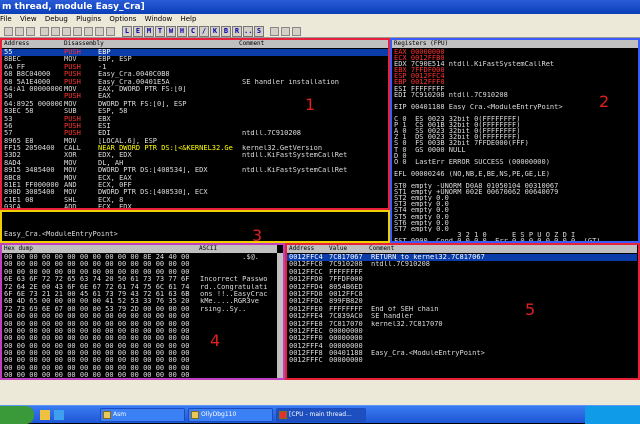 The image size is (640, 424). Describe the element at coordinates (195, 67) in the screenshot. I see `disasm-row: 6A FF PUSH -1` at that location.